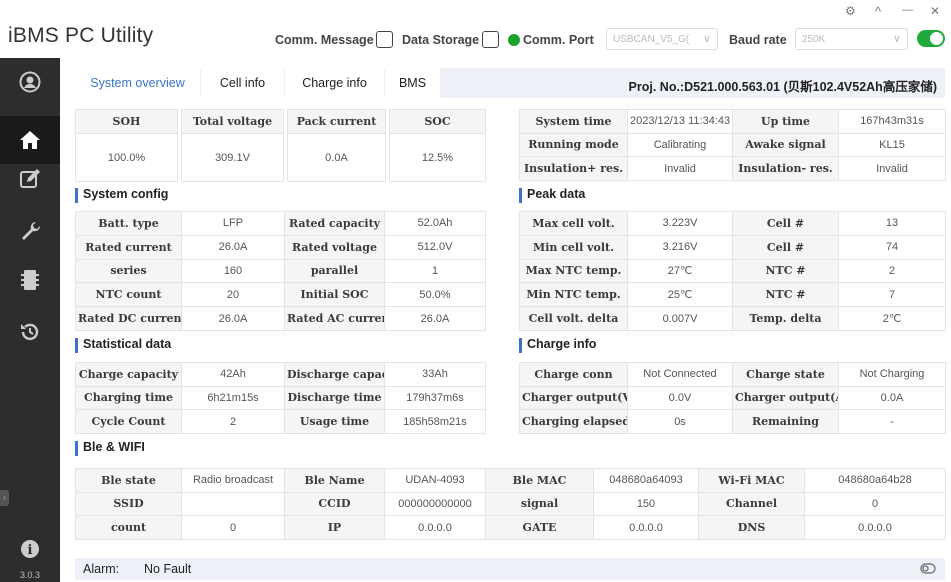 The width and height of the screenshot is (951, 582). I want to click on tab-system-overview: System overview, so click(137, 83).